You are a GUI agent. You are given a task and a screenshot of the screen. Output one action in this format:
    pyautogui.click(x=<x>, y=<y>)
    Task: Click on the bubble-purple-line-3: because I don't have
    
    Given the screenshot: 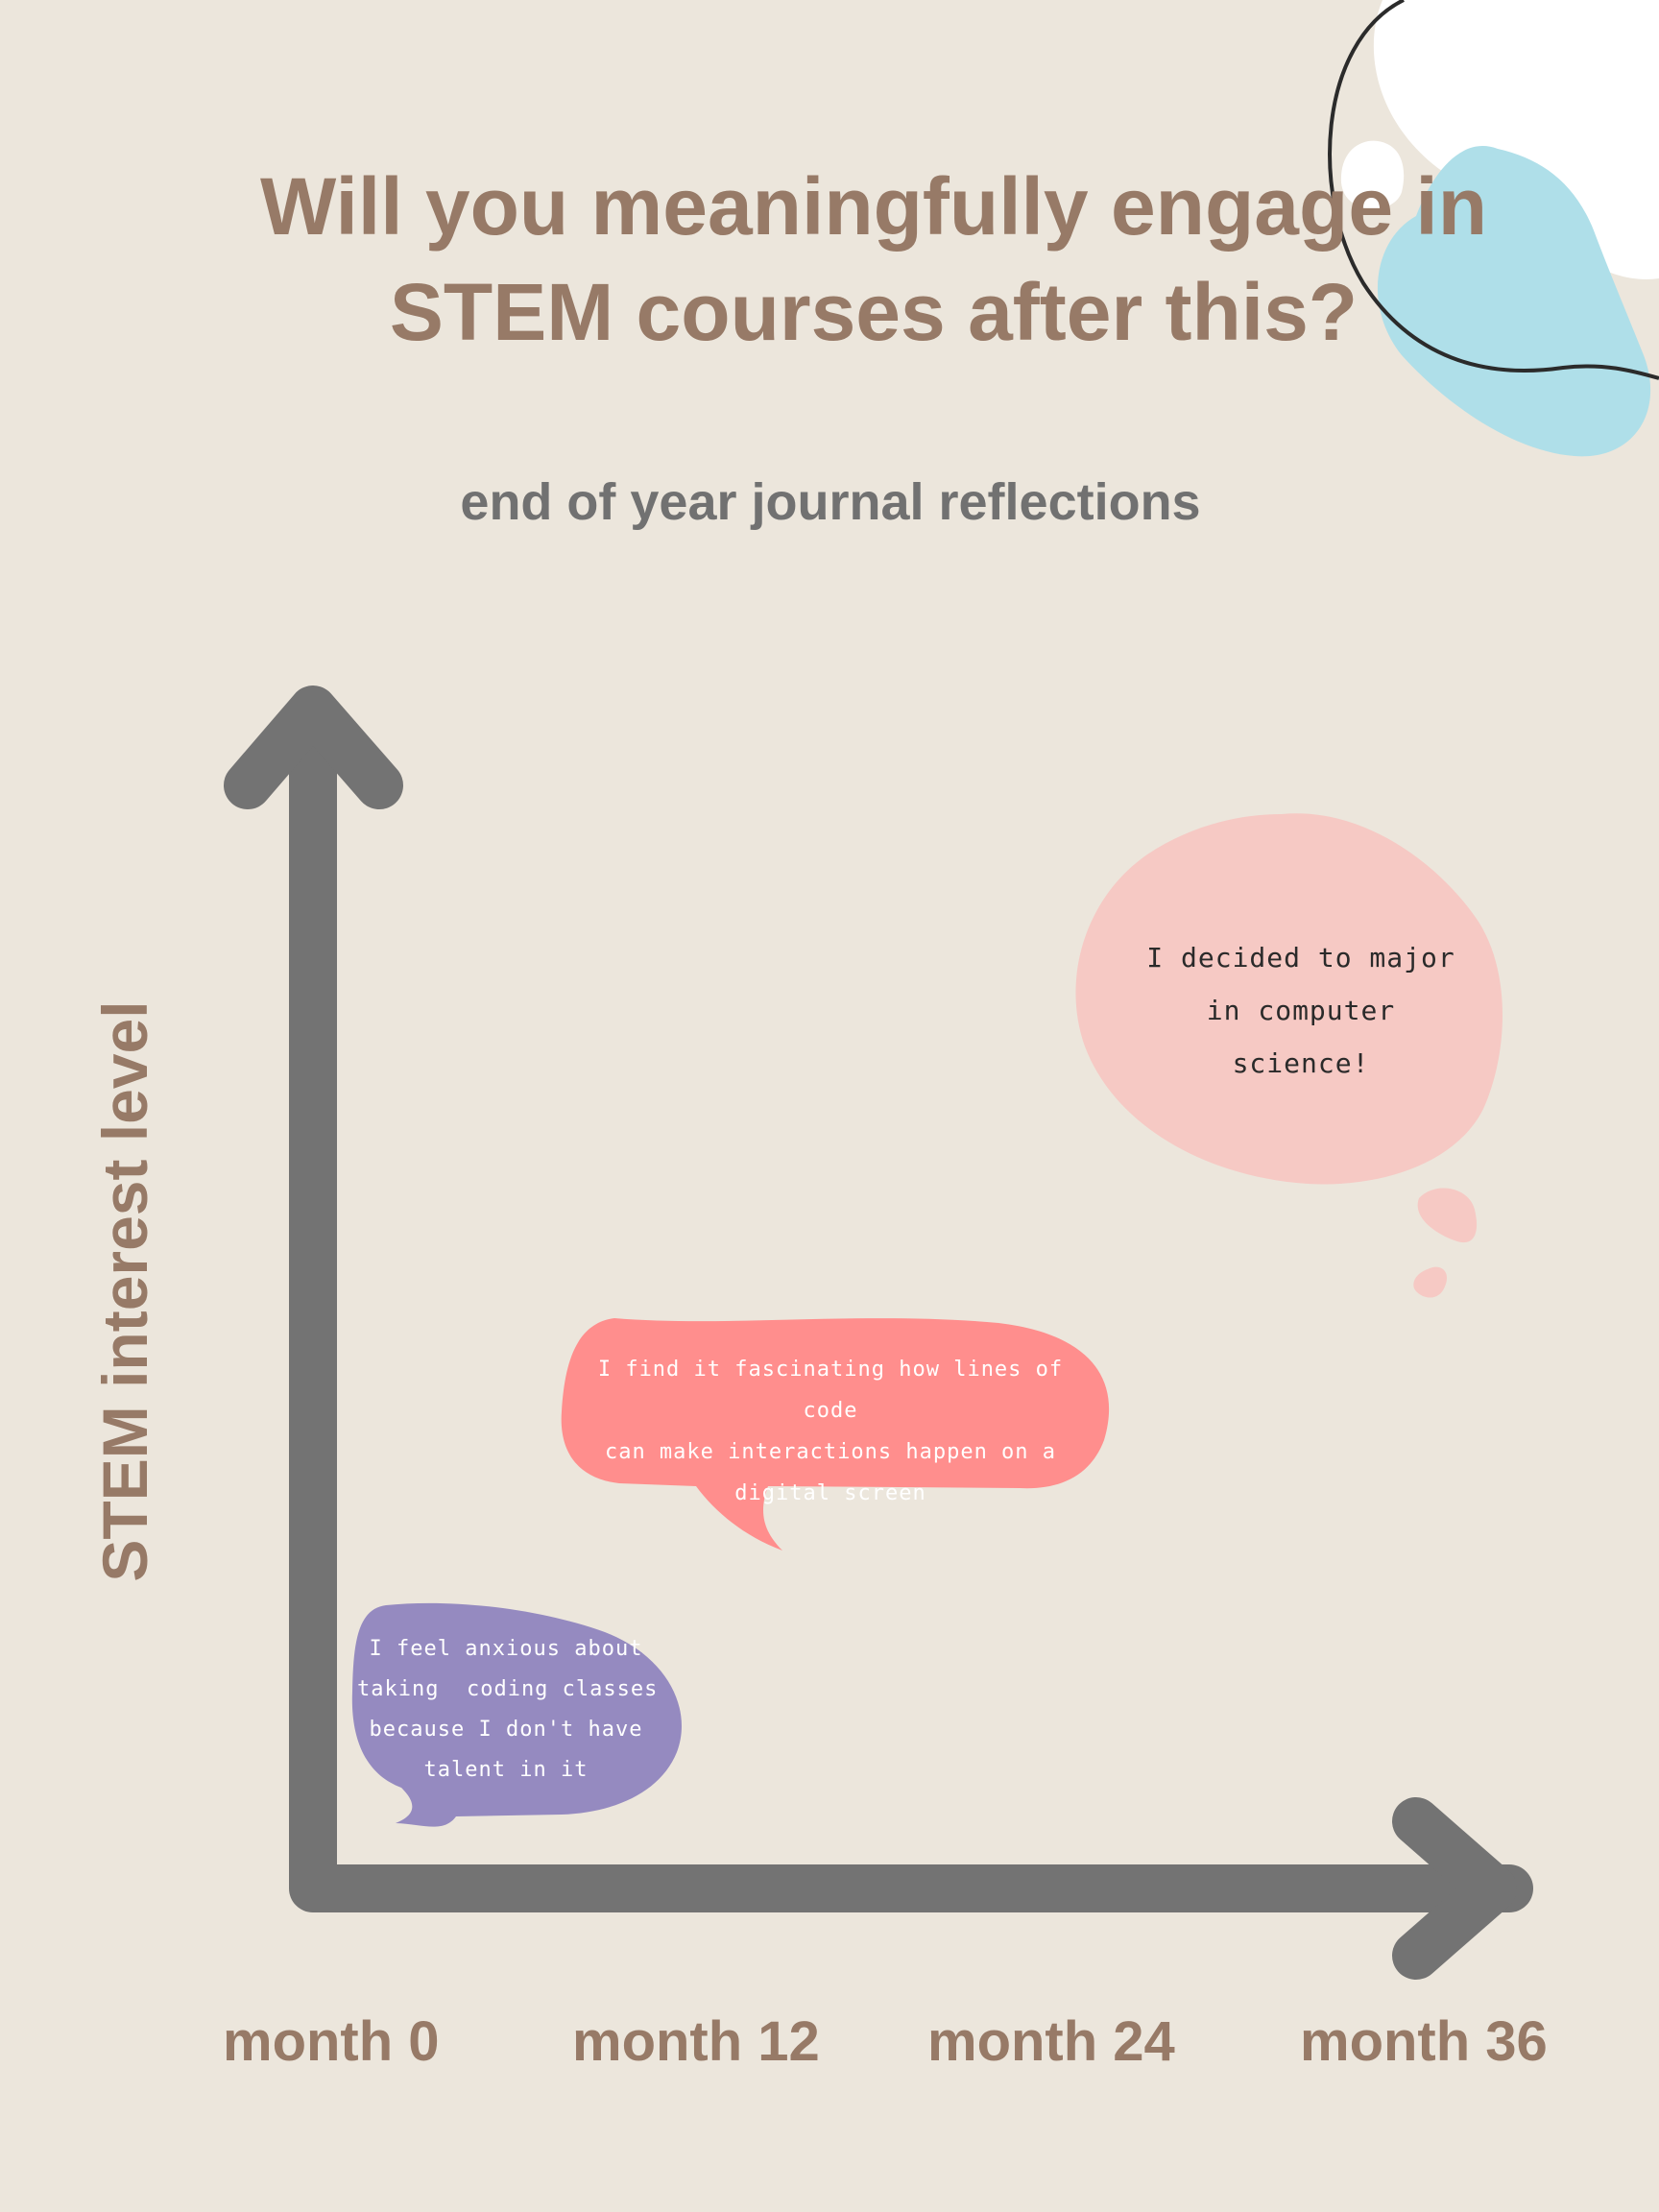 What is the action you would take?
    pyautogui.click(x=506, y=1730)
    